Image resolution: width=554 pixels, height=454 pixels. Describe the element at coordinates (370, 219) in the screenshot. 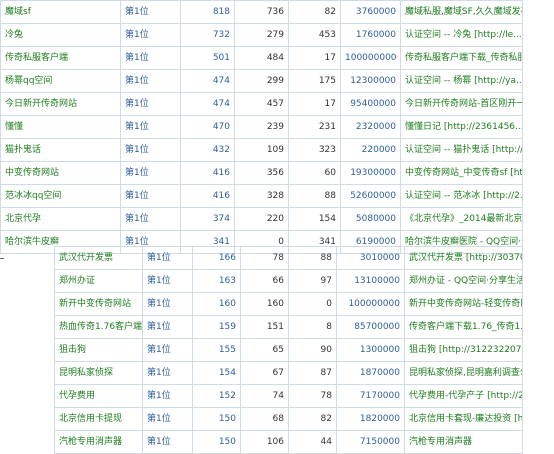

I see `result-count: 5080000` at that location.